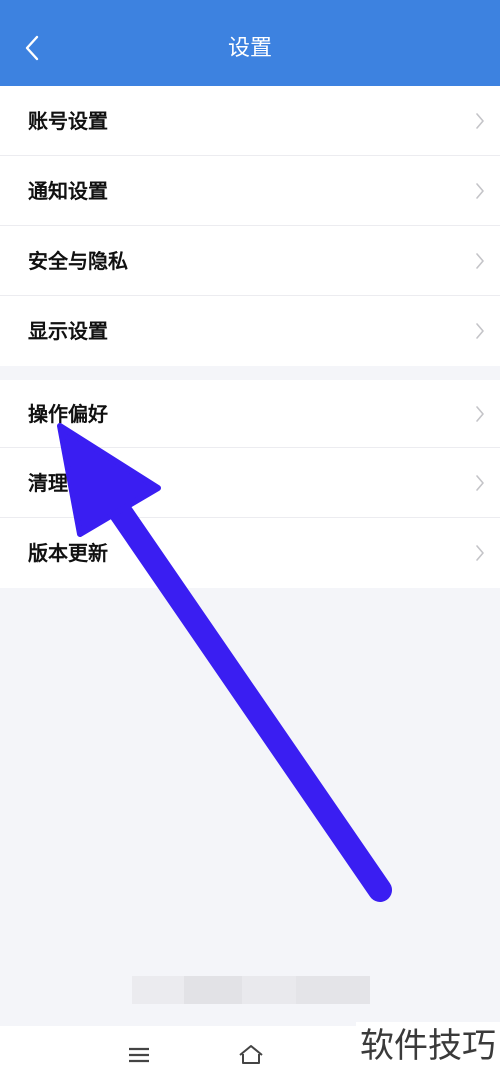 The height and width of the screenshot is (1083, 500). I want to click on settings-item-security-privacy: 安全与隐私, so click(250, 261).